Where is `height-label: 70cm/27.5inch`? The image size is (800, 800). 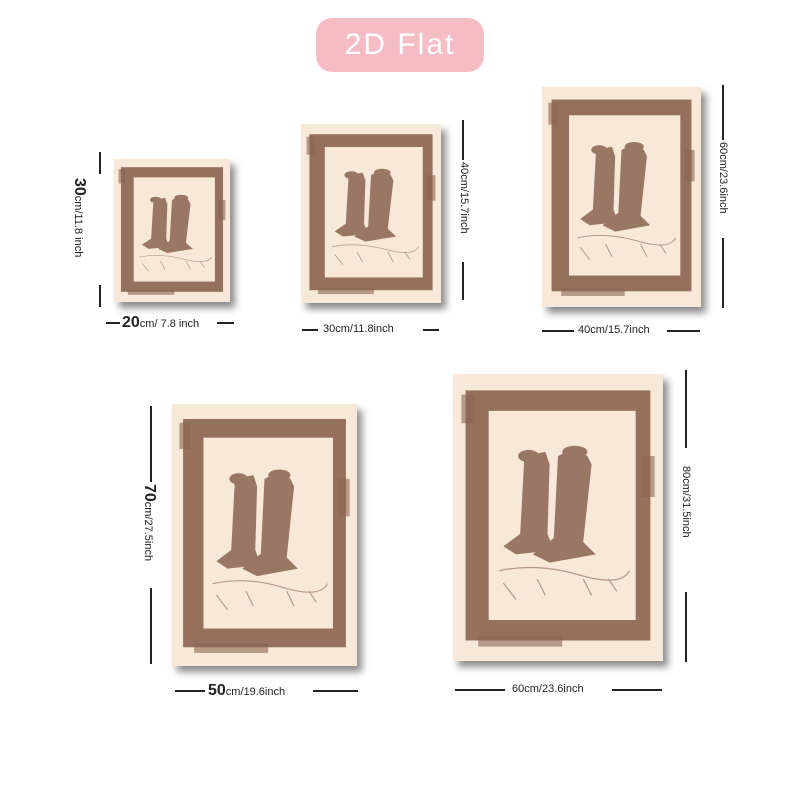
height-label: 70cm/27.5inch is located at coordinates (149, 523).